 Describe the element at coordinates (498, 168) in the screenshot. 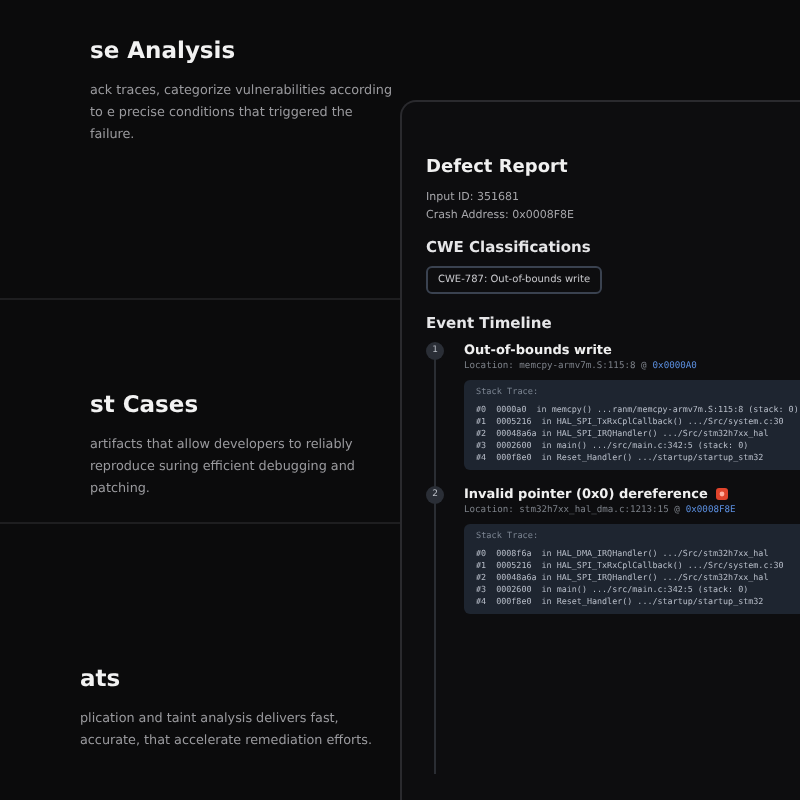

I see `report-title: Defect Report` at that location.